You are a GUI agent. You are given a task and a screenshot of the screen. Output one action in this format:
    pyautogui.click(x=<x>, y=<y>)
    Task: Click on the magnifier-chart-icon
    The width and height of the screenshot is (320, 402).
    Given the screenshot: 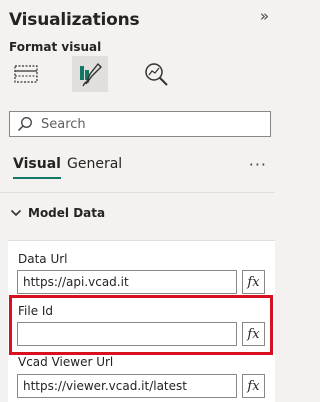 What is the action you would take?
    pyautogui.click(x=156, y=74)
    